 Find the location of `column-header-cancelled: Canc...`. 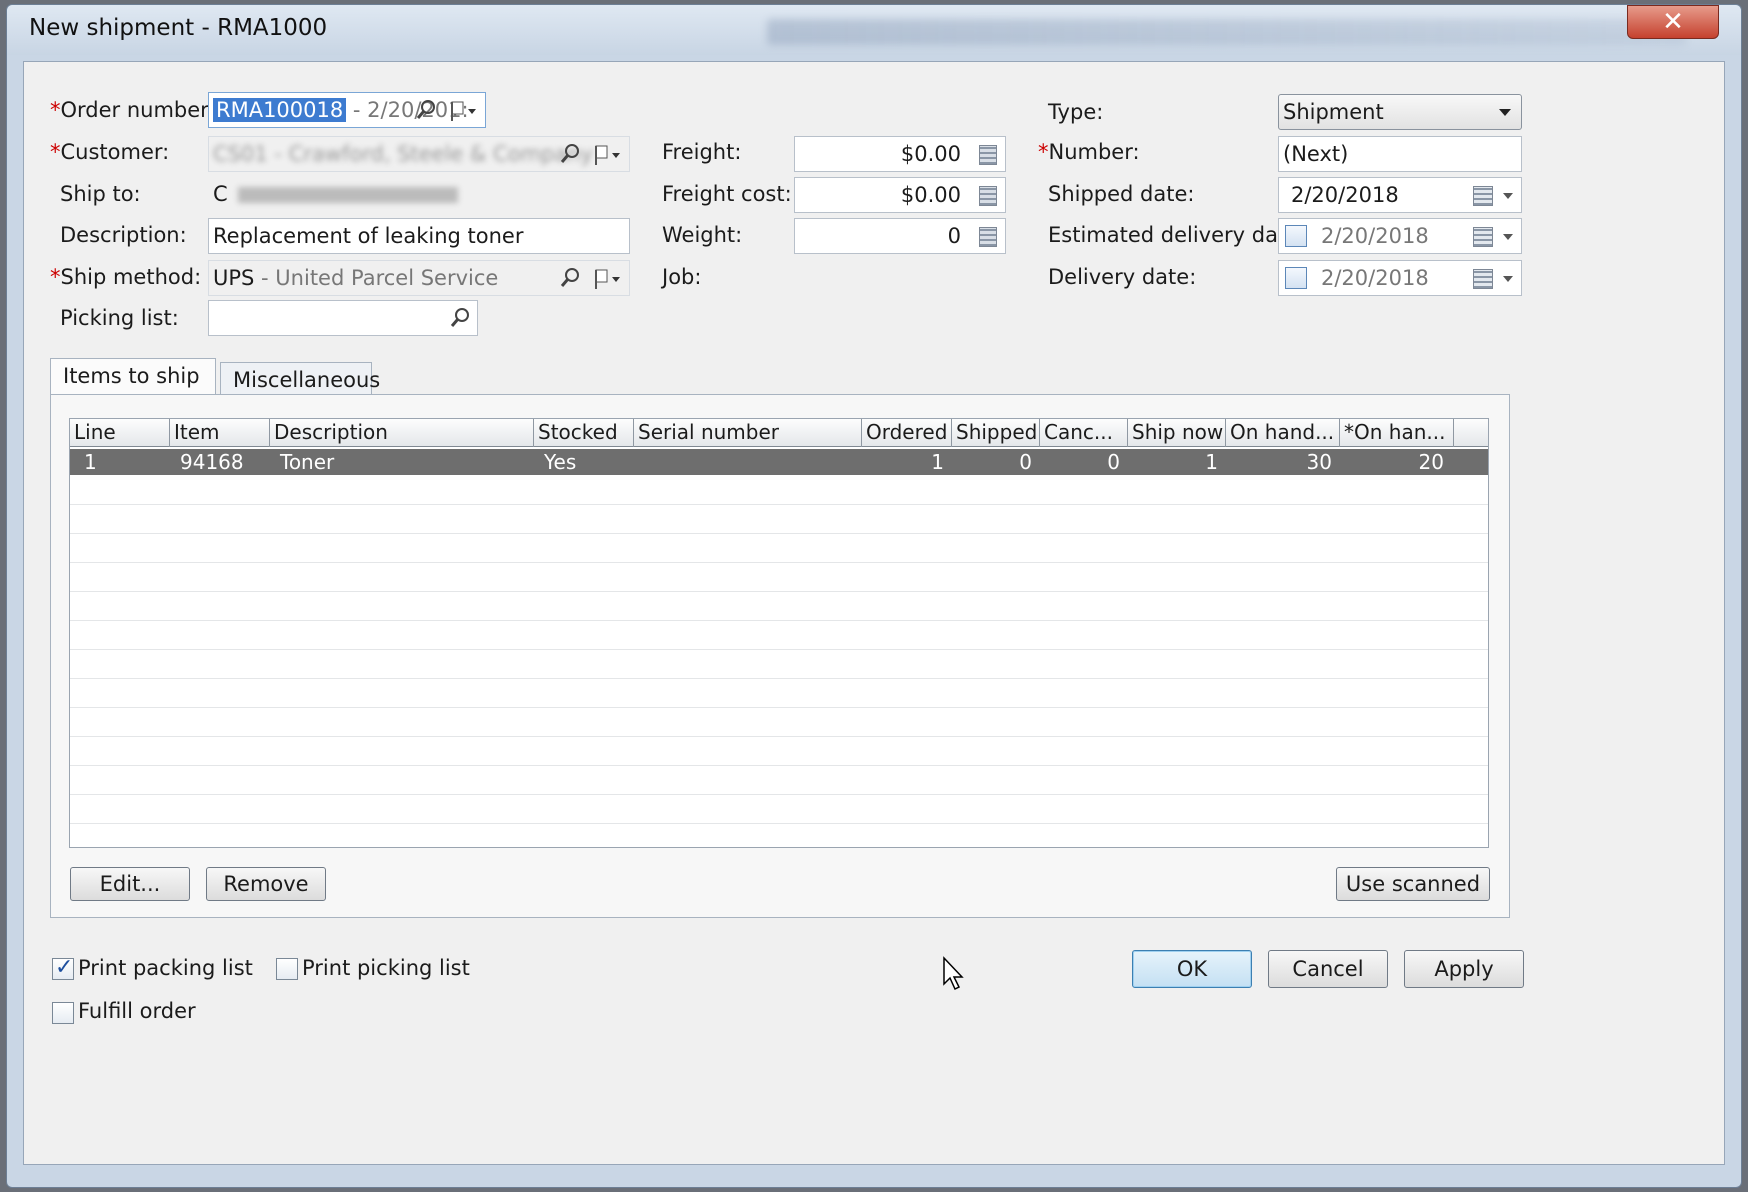

column-header-cancelled: Canc... is located at coordinates (1084, 433).